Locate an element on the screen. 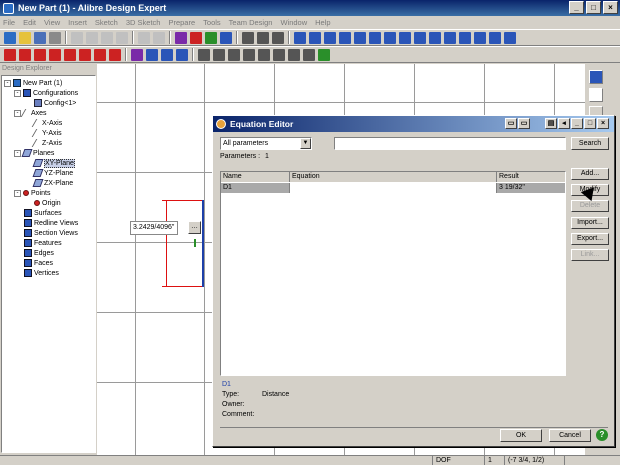 Image resolution: width=620 pixels, height=465 pixels. view-front-icon is located at coordinates (248, 37).